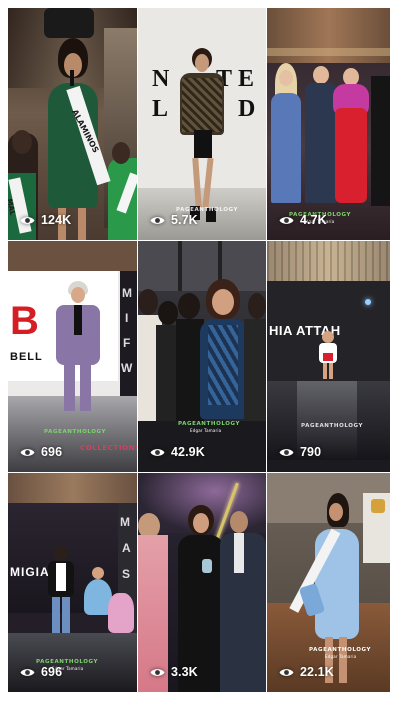 The height and width of the screenshot is (701, 398). I want to click on sign-text: BELL, so click(26, 357).